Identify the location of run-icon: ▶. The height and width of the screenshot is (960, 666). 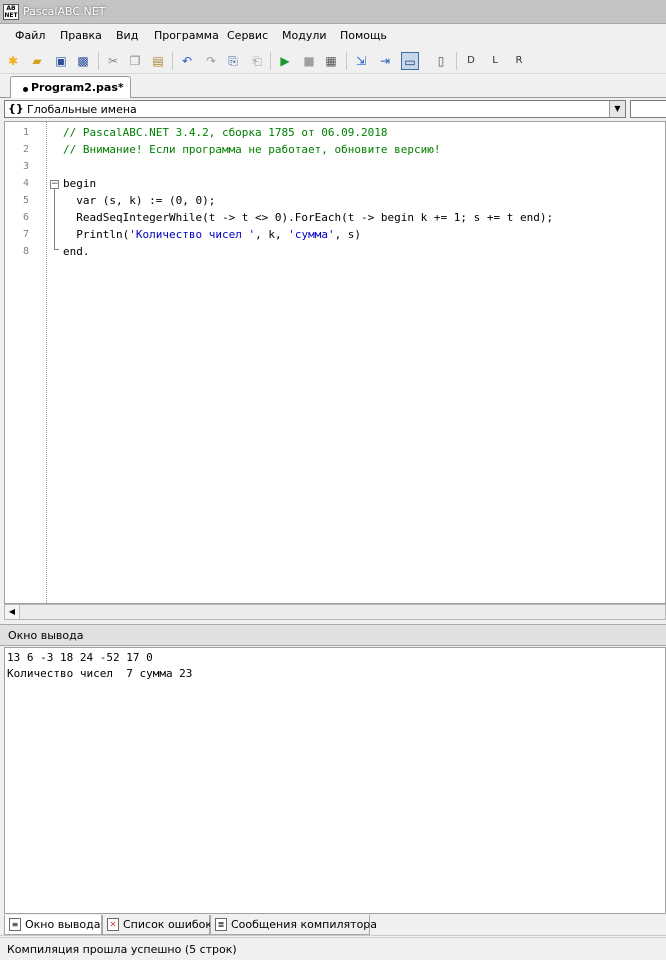
(285, 61).